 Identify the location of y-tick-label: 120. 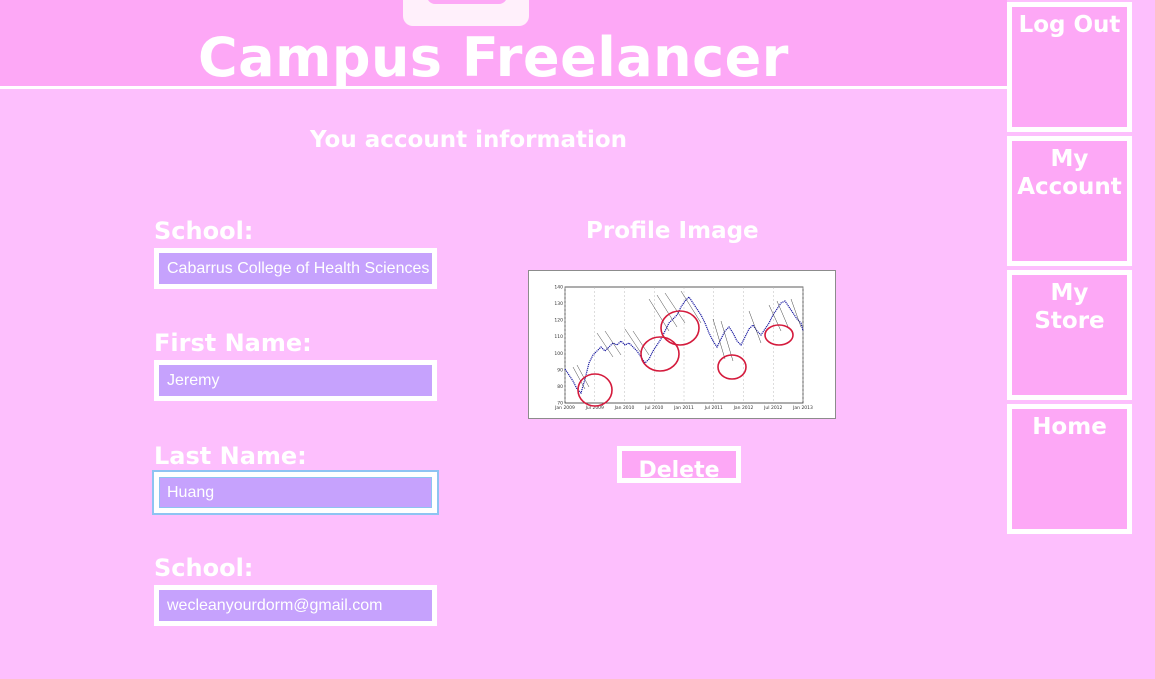
(558, 321).